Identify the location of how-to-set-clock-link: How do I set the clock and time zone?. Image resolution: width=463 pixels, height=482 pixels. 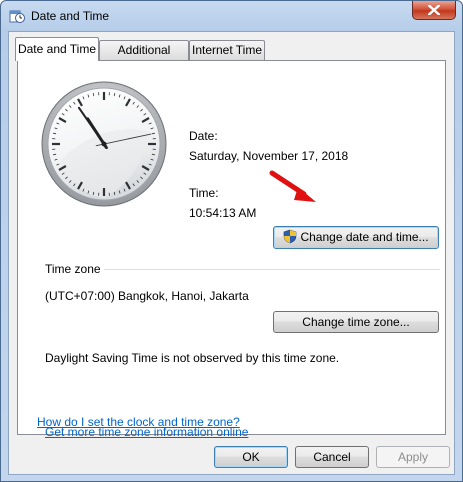
(138, 422).